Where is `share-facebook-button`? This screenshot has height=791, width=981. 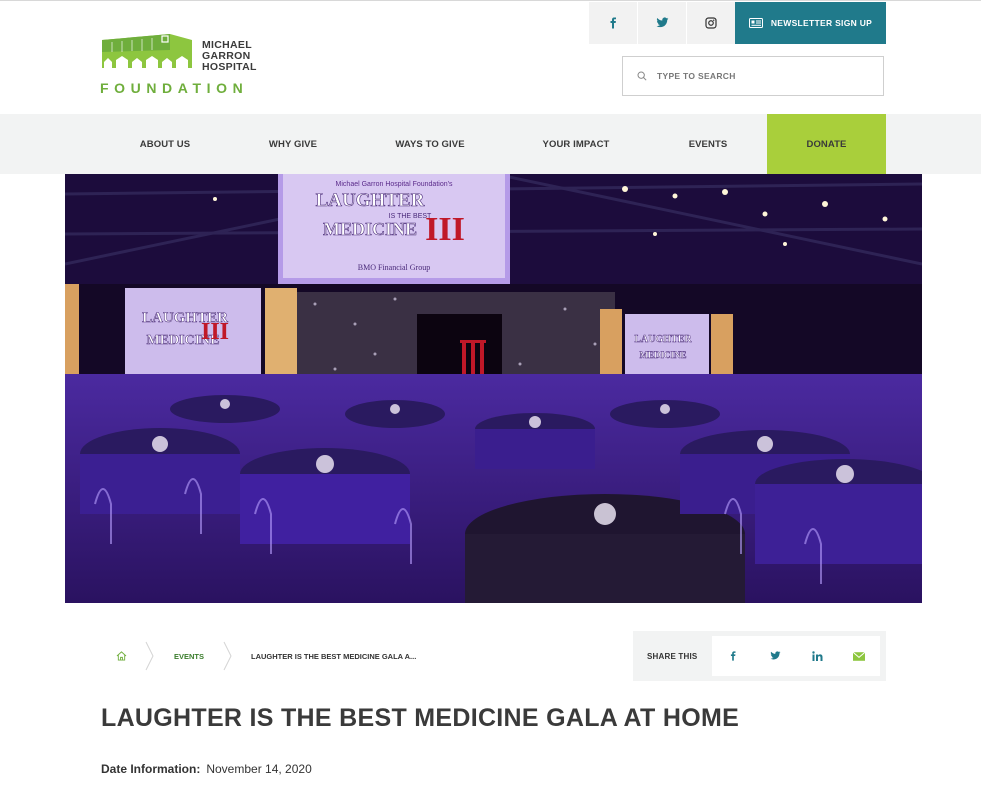
share-facebook-button is located at coordinates (733, 656).